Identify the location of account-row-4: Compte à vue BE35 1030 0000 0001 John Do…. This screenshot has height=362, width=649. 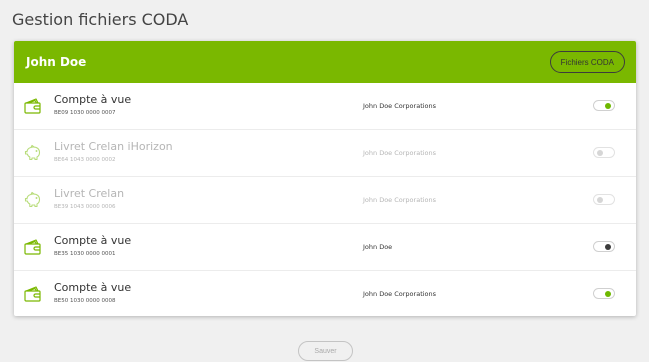
(325, 247).